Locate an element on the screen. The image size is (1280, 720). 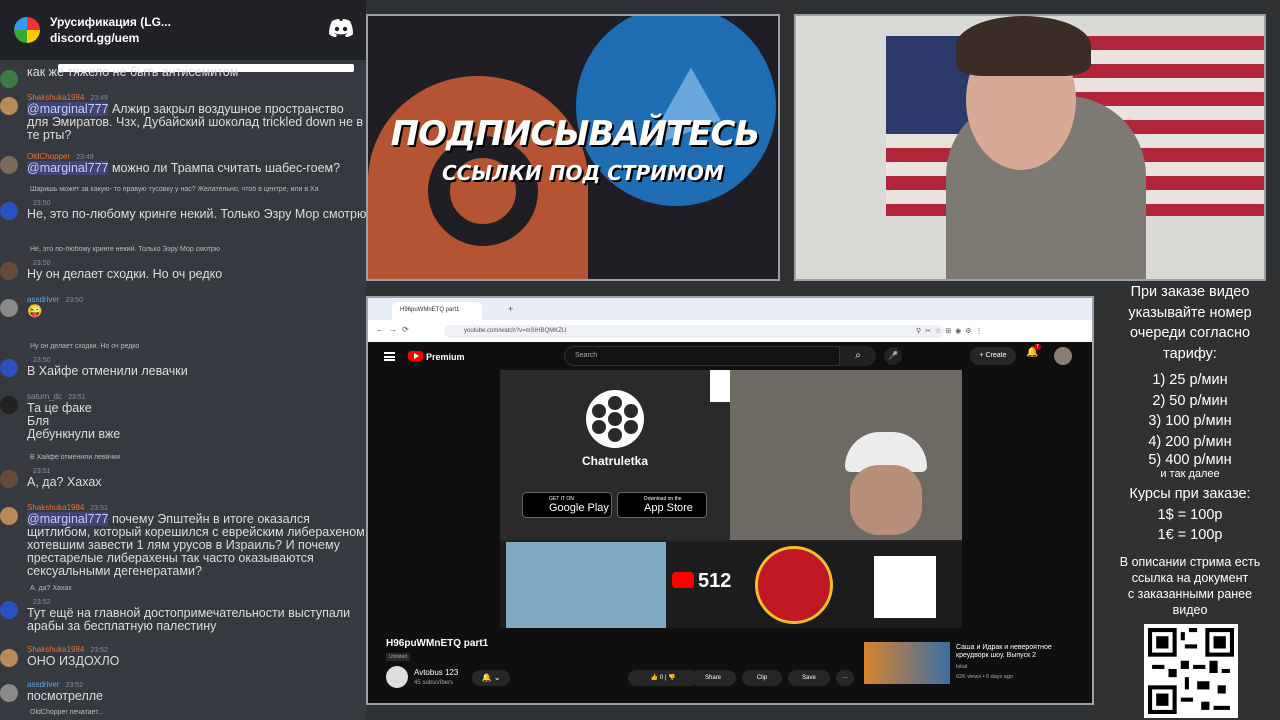
recommended-channel: lokal is located at coordinates (962, 667).